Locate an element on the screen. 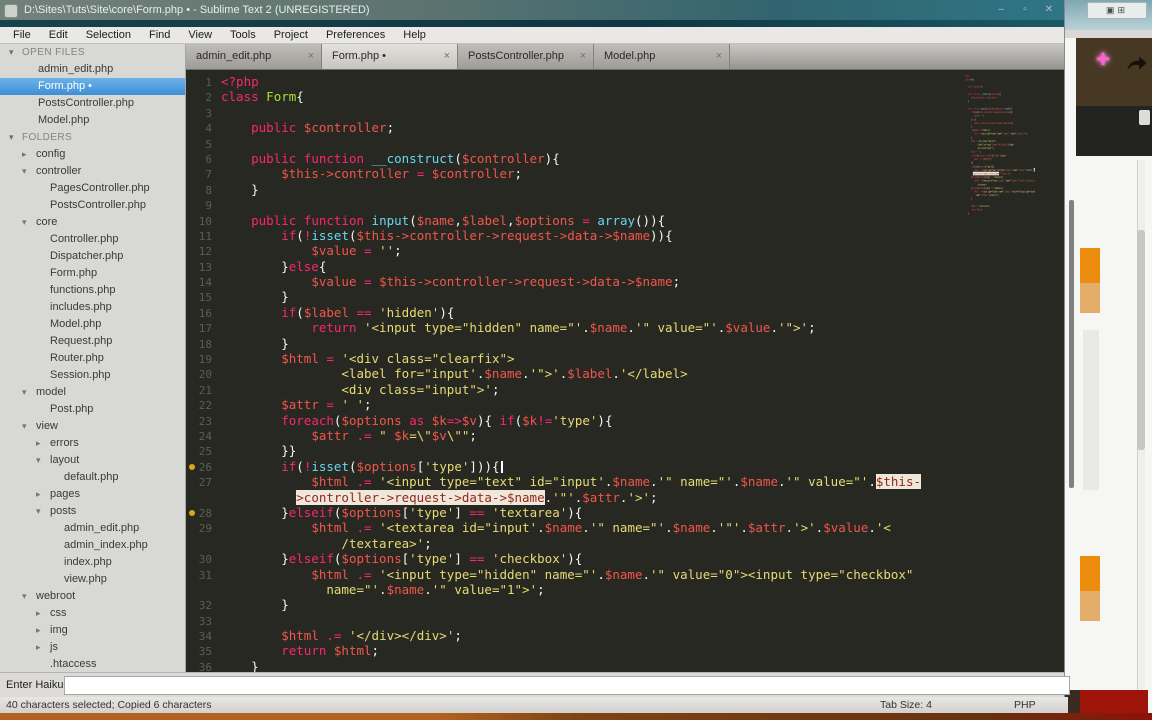 The width and height of the screenshot is (1152, 720). open-file-admin-edit-php: admin_edit.php is located at coordinates (92, 69).